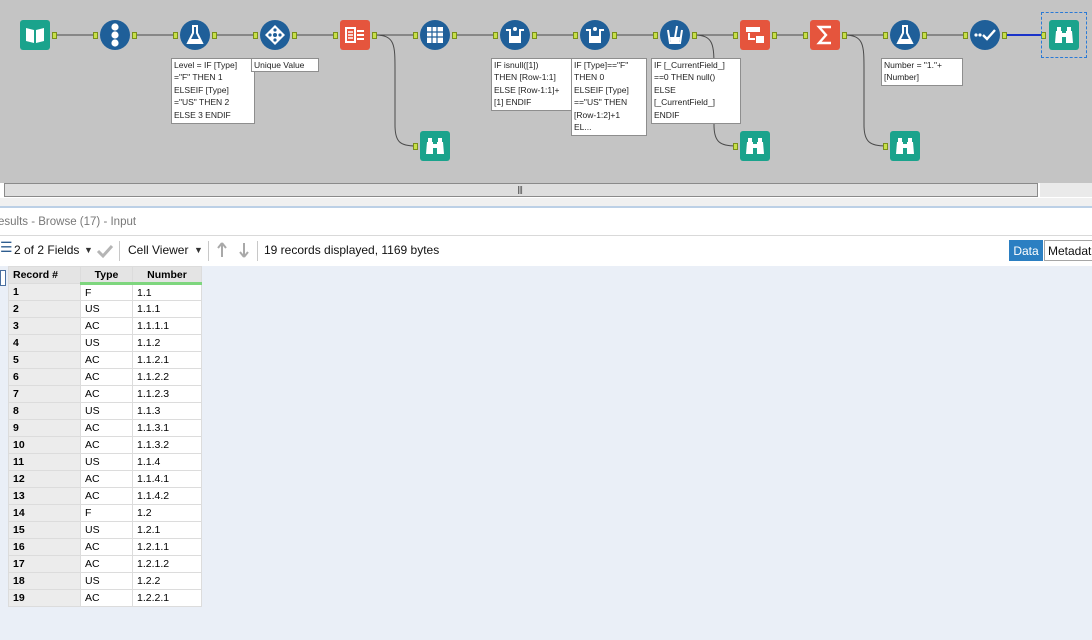  I want to click on record-number-cell: 2, so click(44, 309).